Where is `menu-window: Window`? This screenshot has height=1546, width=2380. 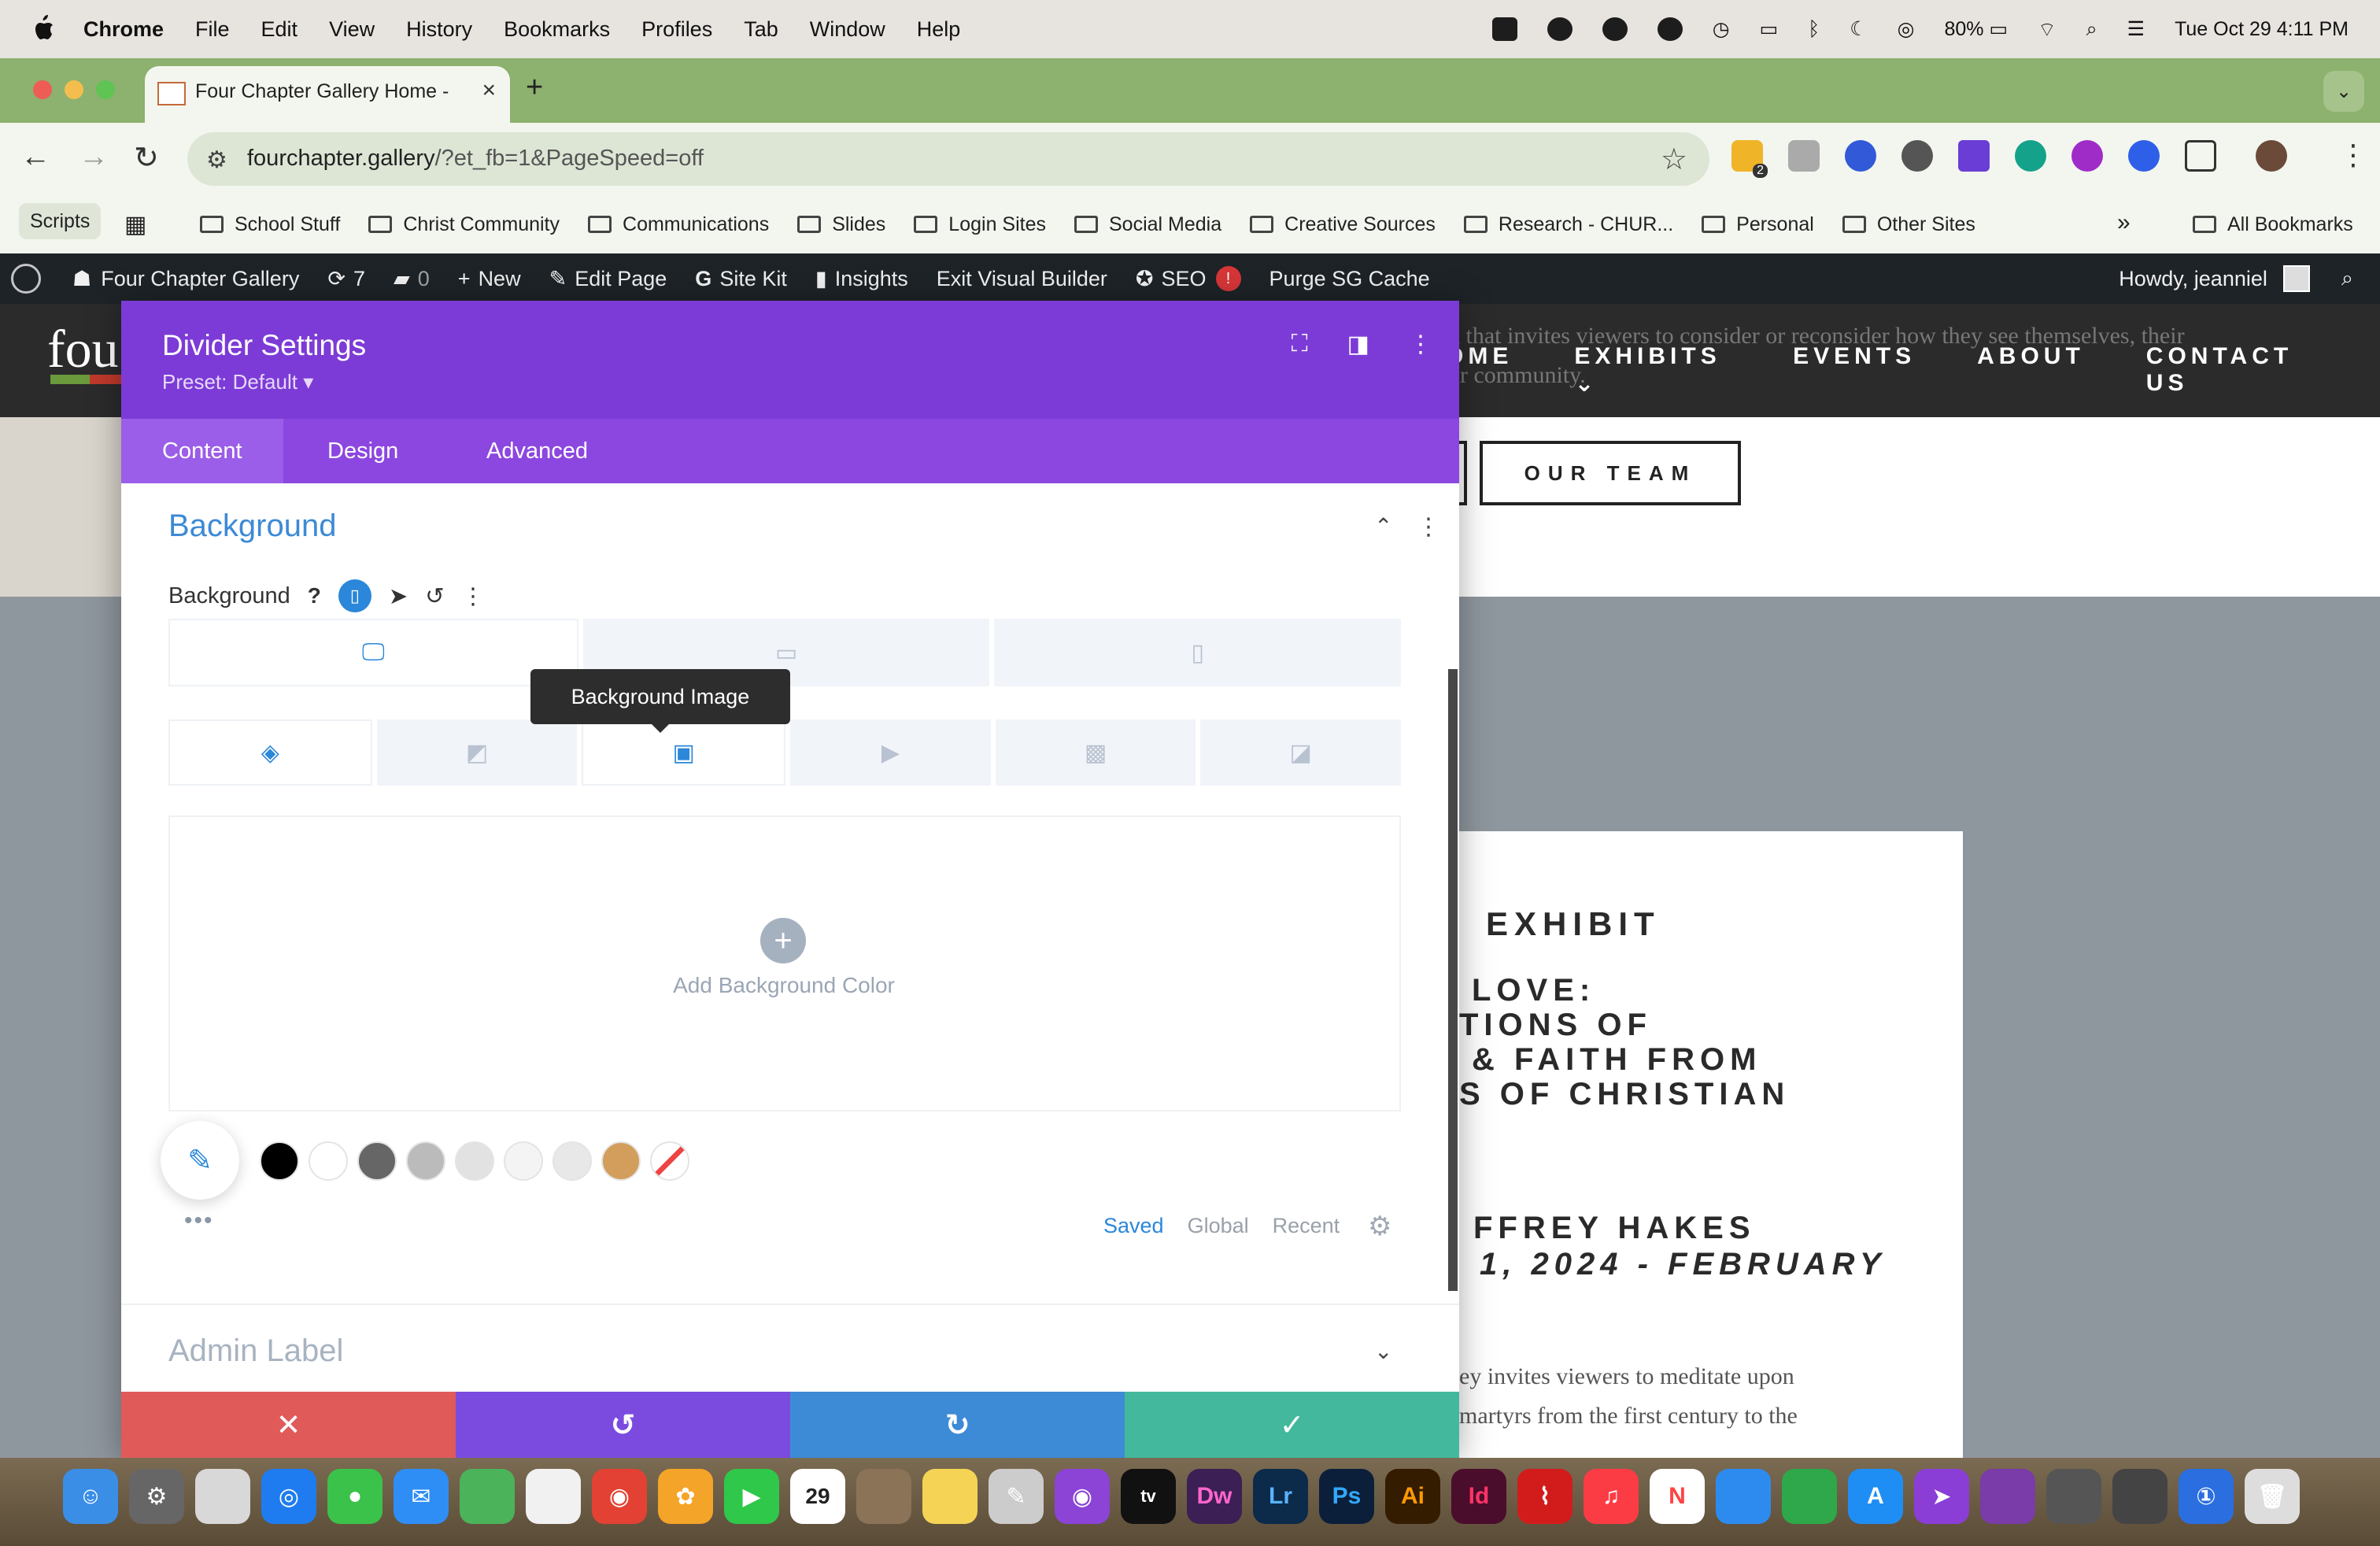
menu-window: Window is located at coordinates (847, 29).